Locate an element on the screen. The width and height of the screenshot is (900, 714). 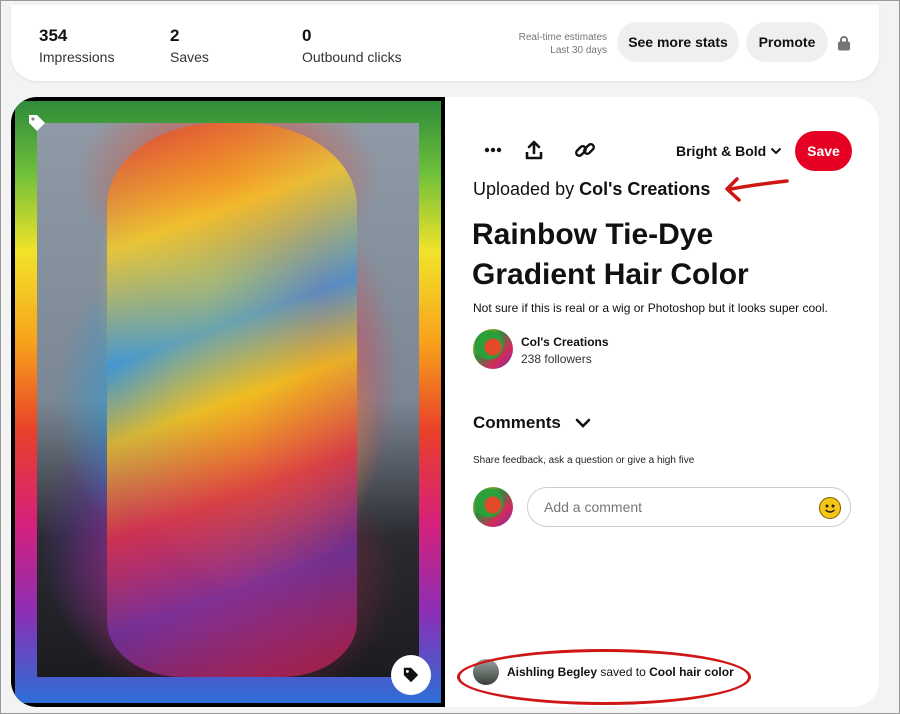
estimates-line2: Last 30 days is located at coordinates (578, 50).